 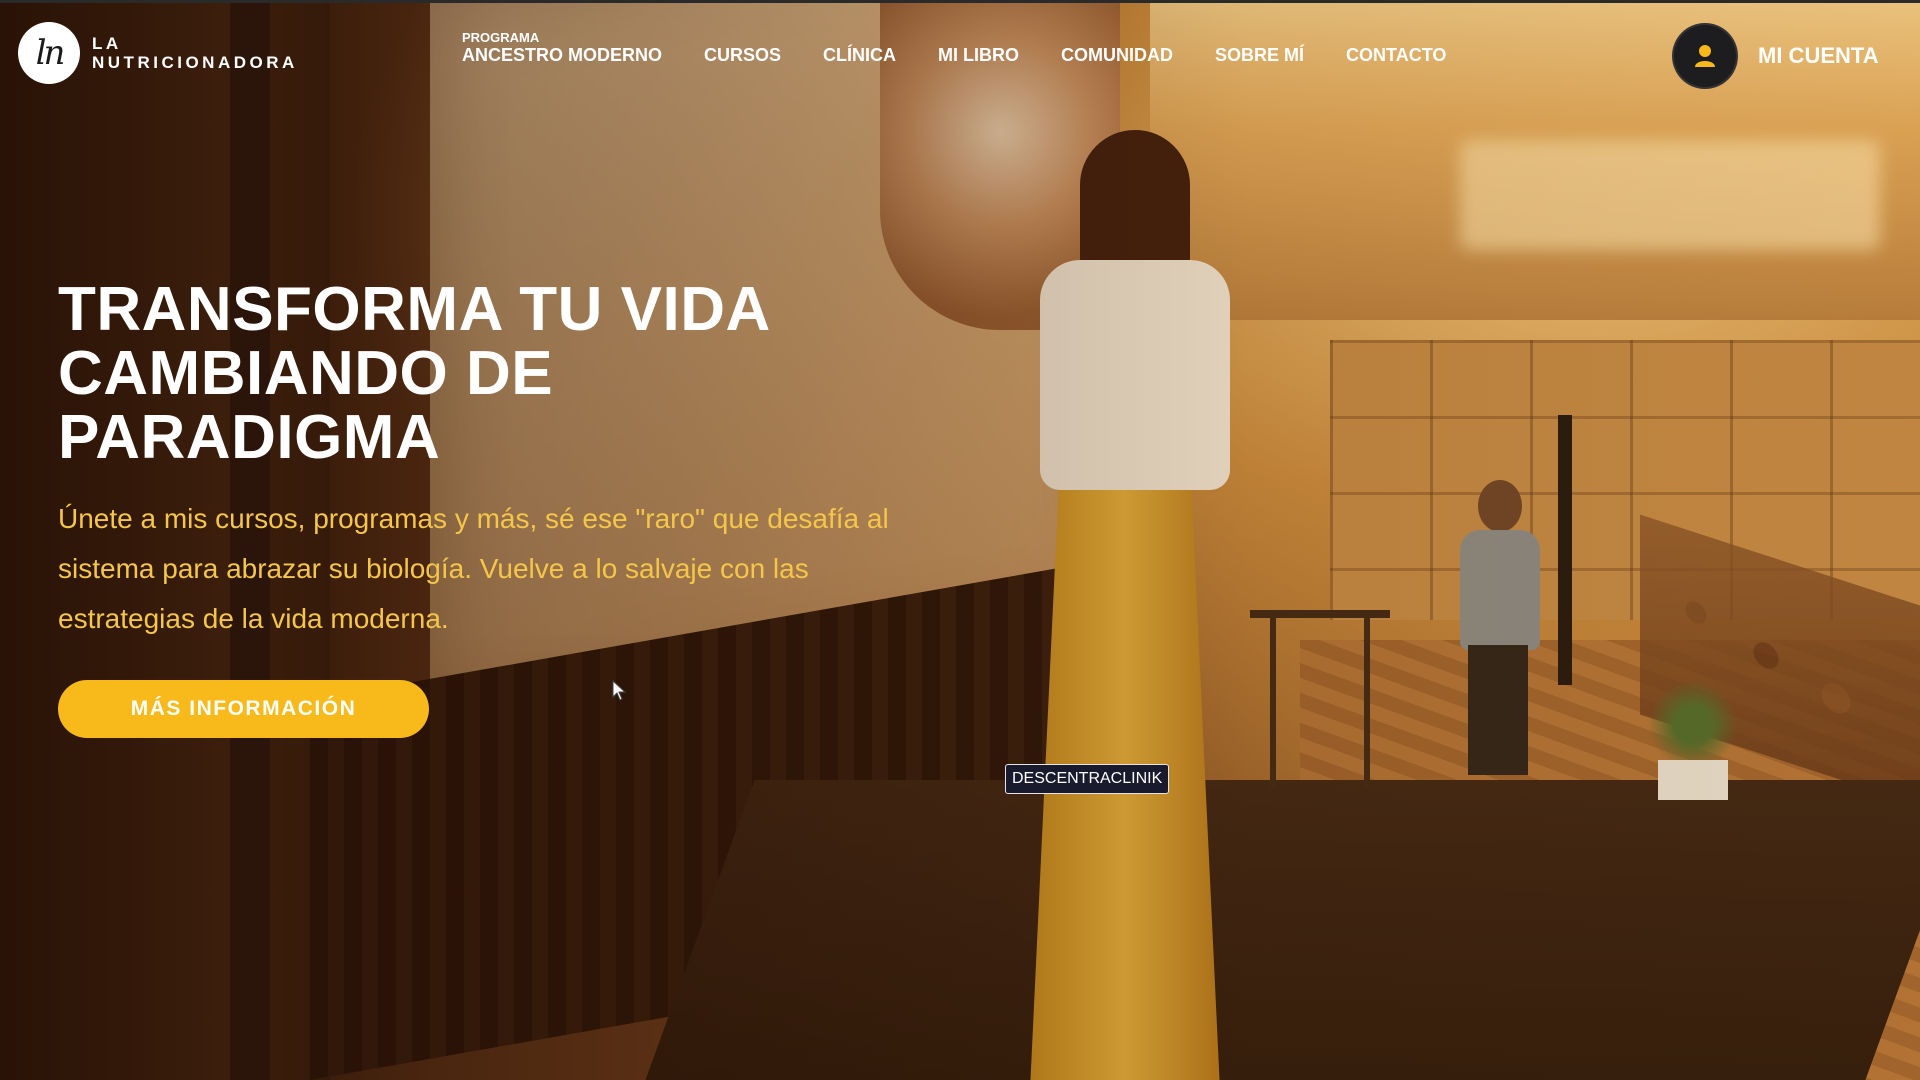 I want to click on nav-item-cursos: CURSOS, so click(x=742, y=55).